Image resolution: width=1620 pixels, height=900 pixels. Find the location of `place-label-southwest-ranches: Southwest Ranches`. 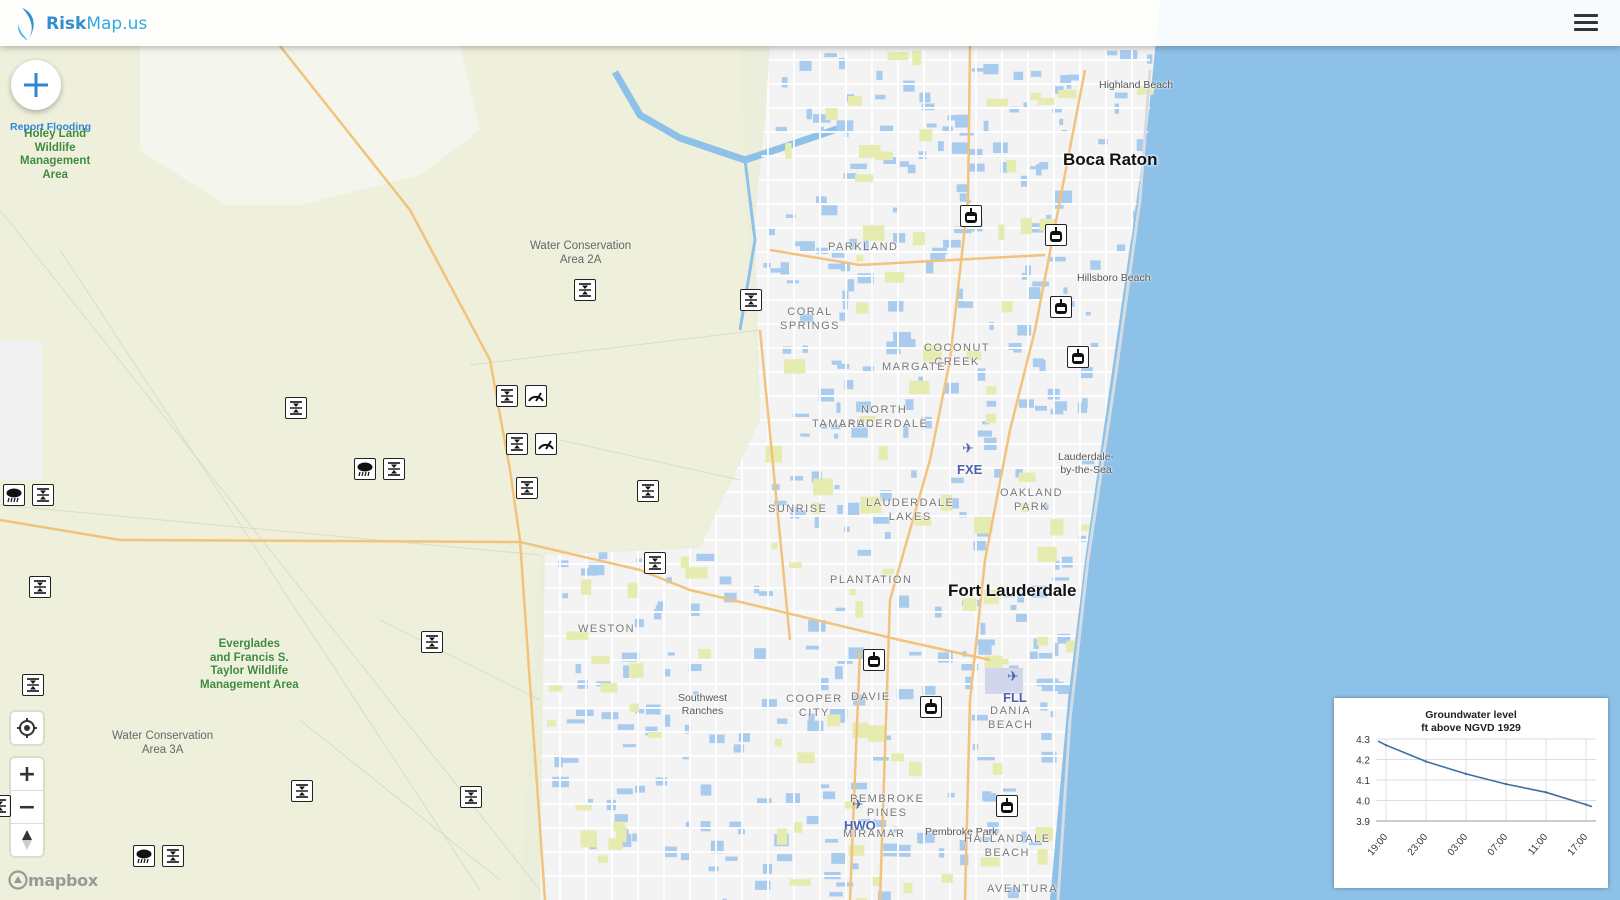

place-label-southwest-ranches: Southwest Ranches is located at coordinates (703, 704).